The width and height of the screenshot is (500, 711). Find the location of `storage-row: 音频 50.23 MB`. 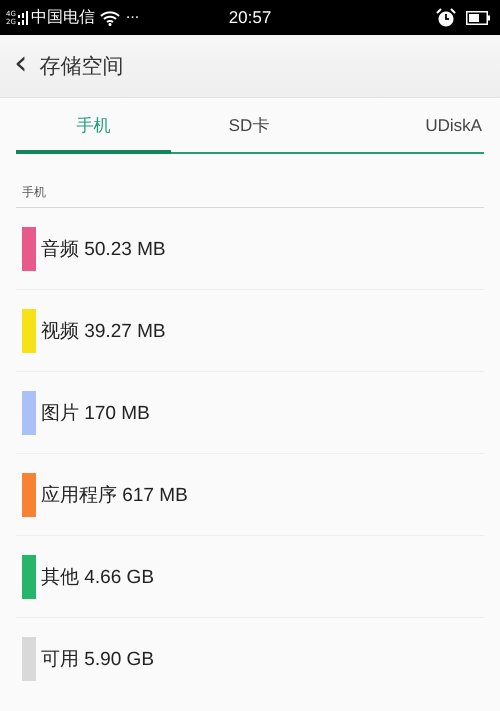

storage-row: 音频 50.23 MB is located at coordinates (250, 249).